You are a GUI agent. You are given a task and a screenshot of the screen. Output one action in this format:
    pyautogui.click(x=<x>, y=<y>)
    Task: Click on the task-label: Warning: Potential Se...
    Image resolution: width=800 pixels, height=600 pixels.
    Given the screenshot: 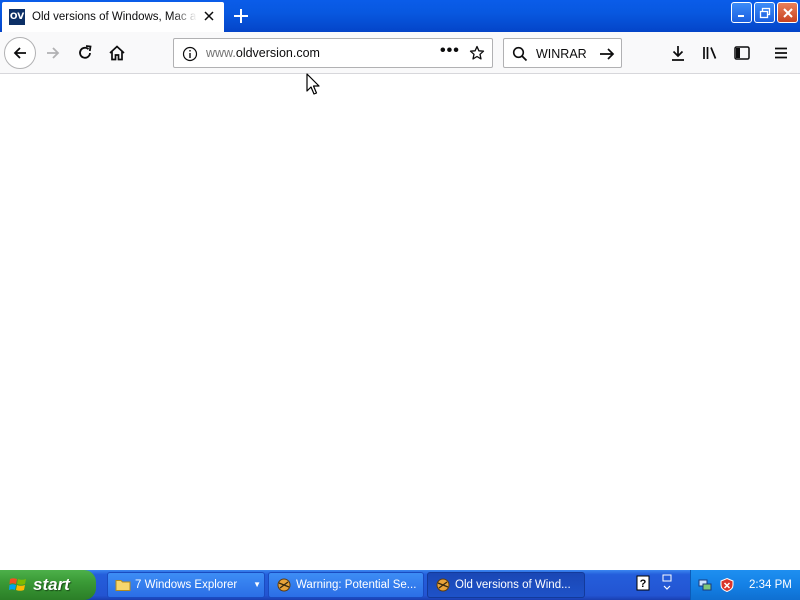 What is the action you would take?
    pyautogui.click(x=356, y=585)
    